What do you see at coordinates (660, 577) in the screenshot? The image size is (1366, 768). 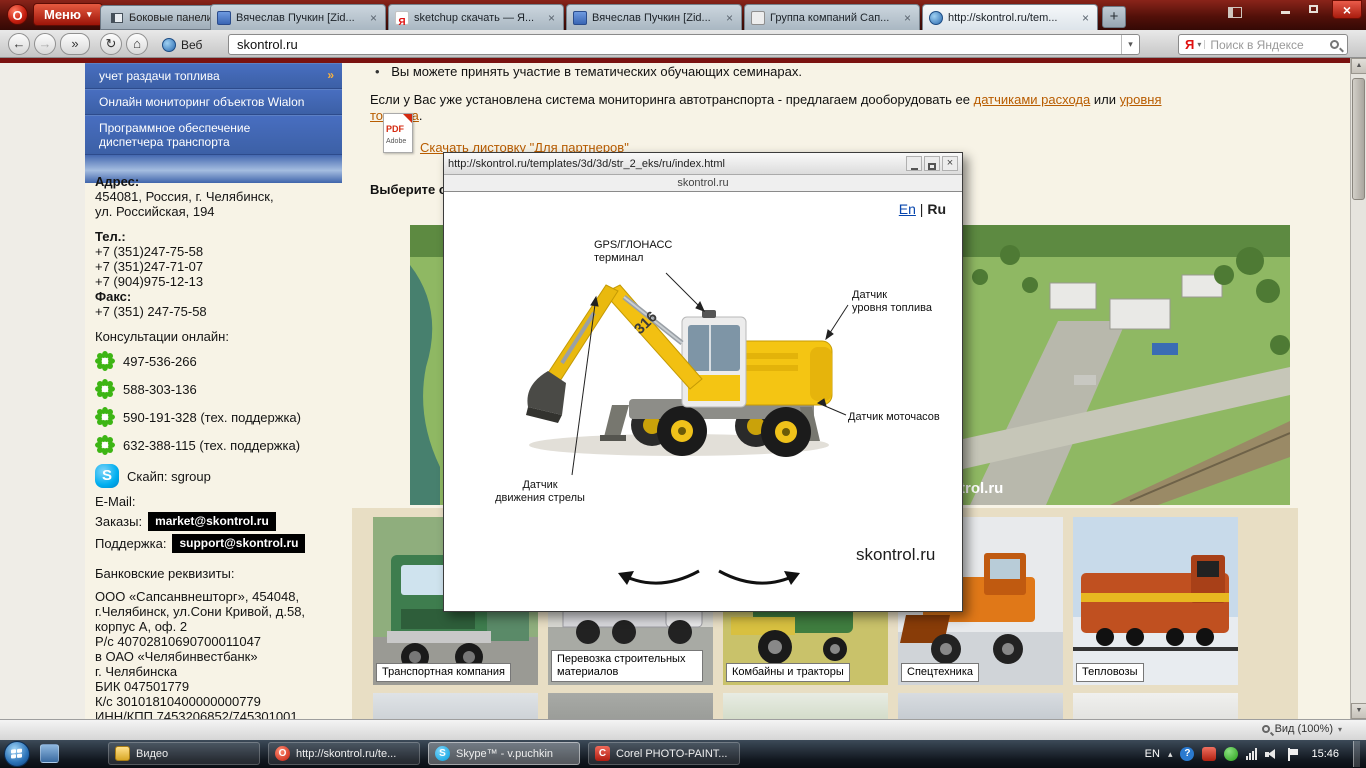 I see `rotate-left-arrow-icon` at bounding box center [660, 577].